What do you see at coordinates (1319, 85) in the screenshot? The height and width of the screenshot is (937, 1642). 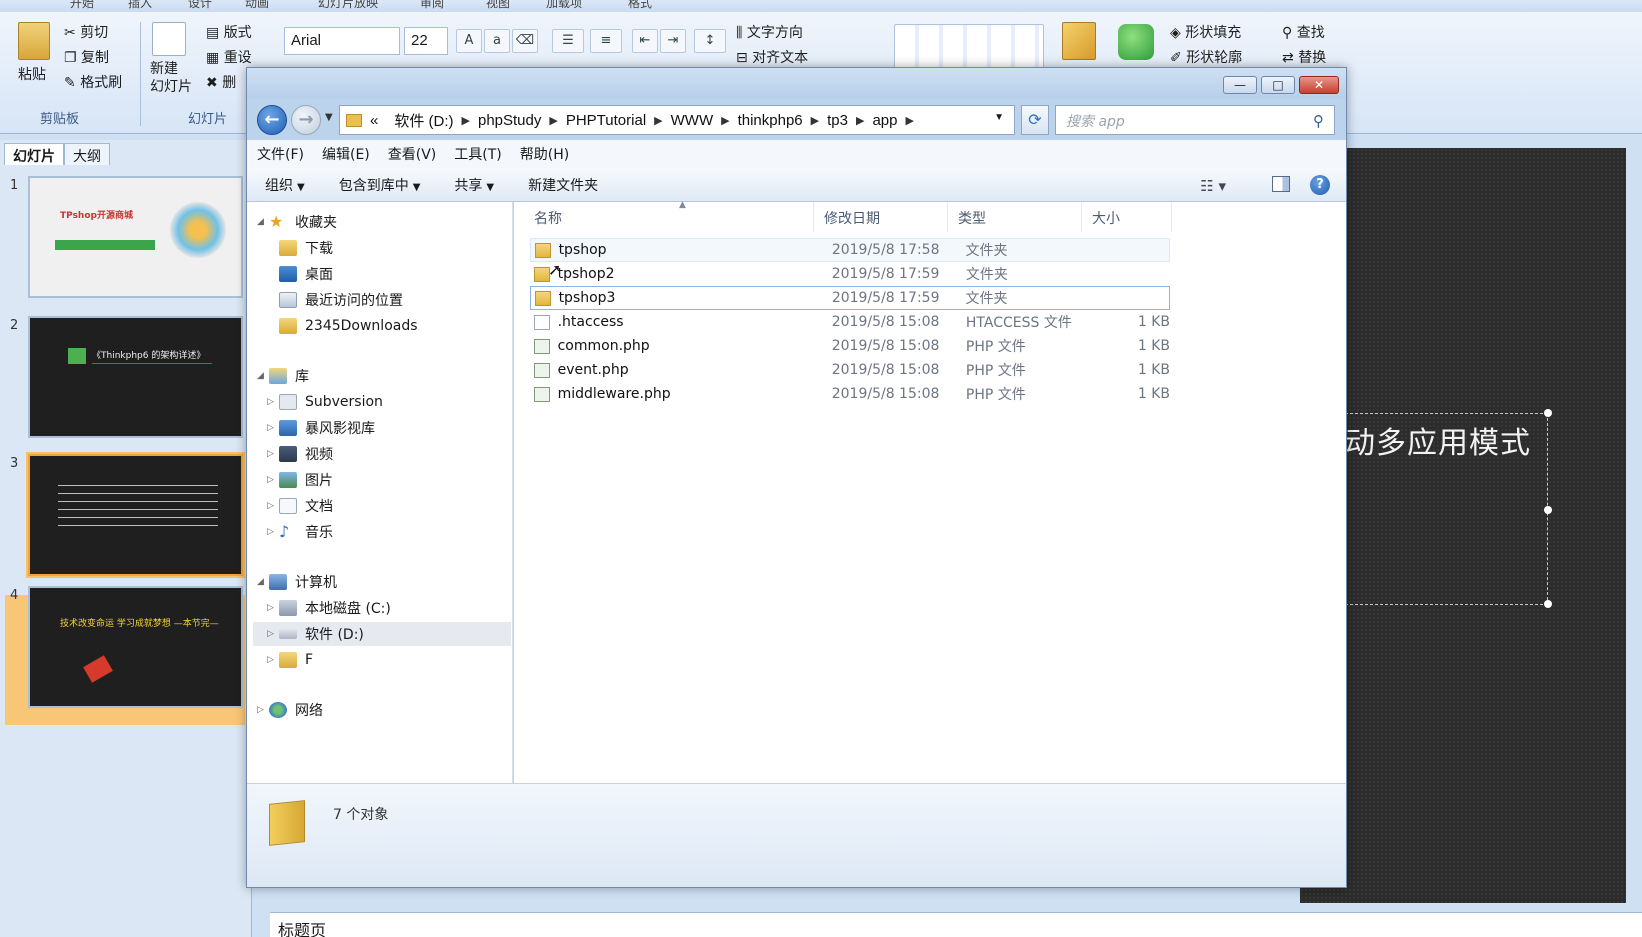 I see `close-button: ✕` at bounding box center [1319, 85].